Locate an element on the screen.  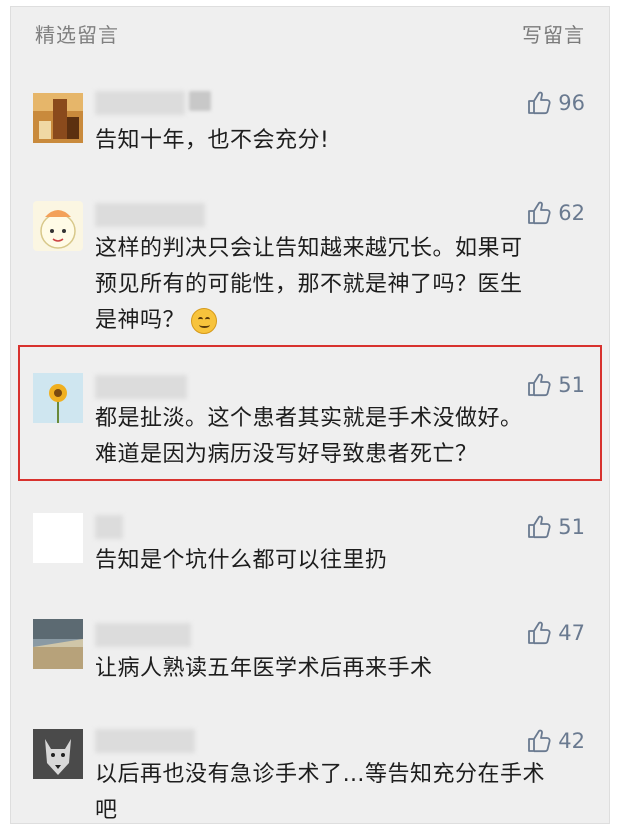
like-count: 96 is located at coordinates (571, 103).